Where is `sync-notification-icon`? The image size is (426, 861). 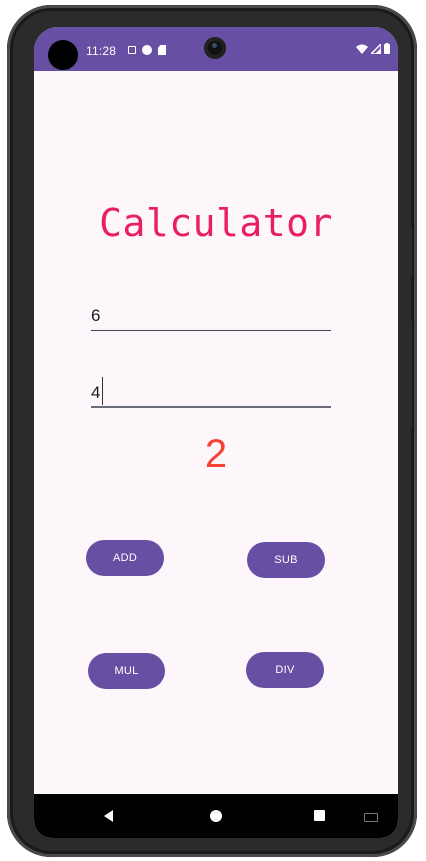 sync-notification-icon is located at coordinates (147, 50).